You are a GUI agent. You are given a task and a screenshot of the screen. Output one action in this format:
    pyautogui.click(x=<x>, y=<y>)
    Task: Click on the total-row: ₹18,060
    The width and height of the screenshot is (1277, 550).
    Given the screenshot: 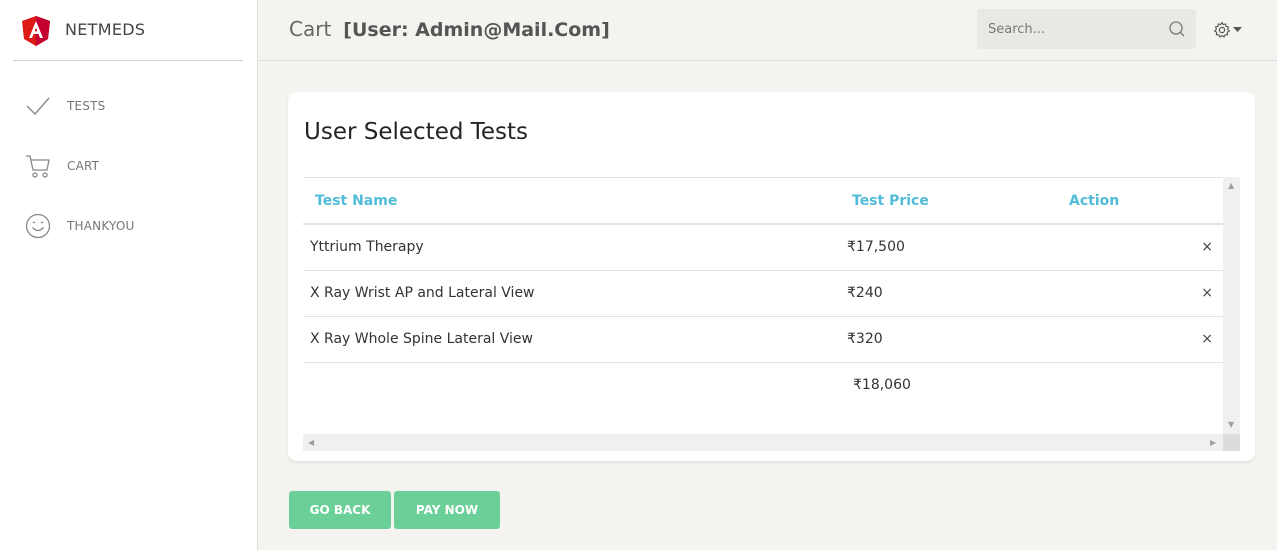 What is the action you would take?
    pyautogui.click(x=763, y=385)
    